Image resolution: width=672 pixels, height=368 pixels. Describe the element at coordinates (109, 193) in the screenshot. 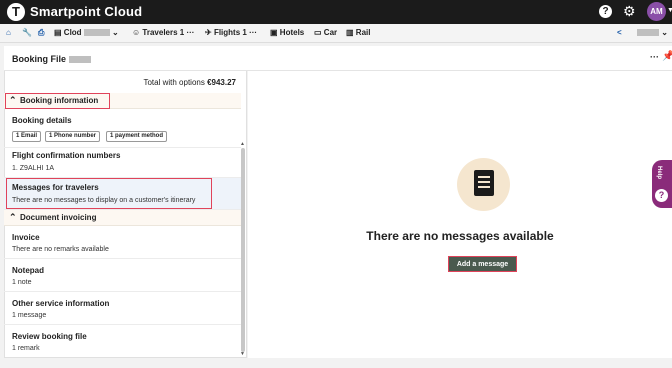

I see `highlight-messages` at that location.